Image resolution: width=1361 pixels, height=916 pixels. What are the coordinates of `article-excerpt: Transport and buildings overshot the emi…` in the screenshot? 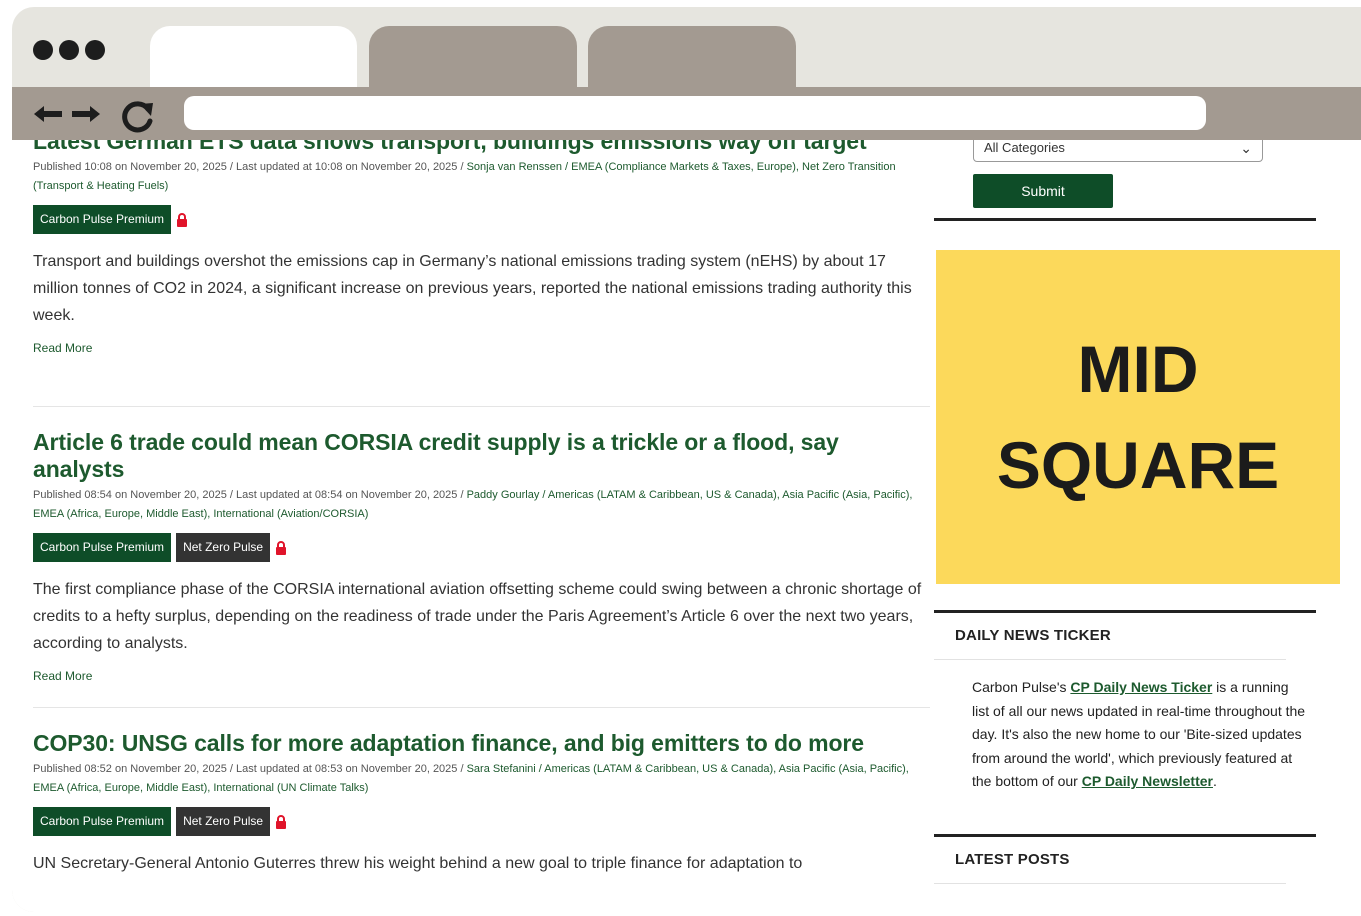 It's located at (472, 288).